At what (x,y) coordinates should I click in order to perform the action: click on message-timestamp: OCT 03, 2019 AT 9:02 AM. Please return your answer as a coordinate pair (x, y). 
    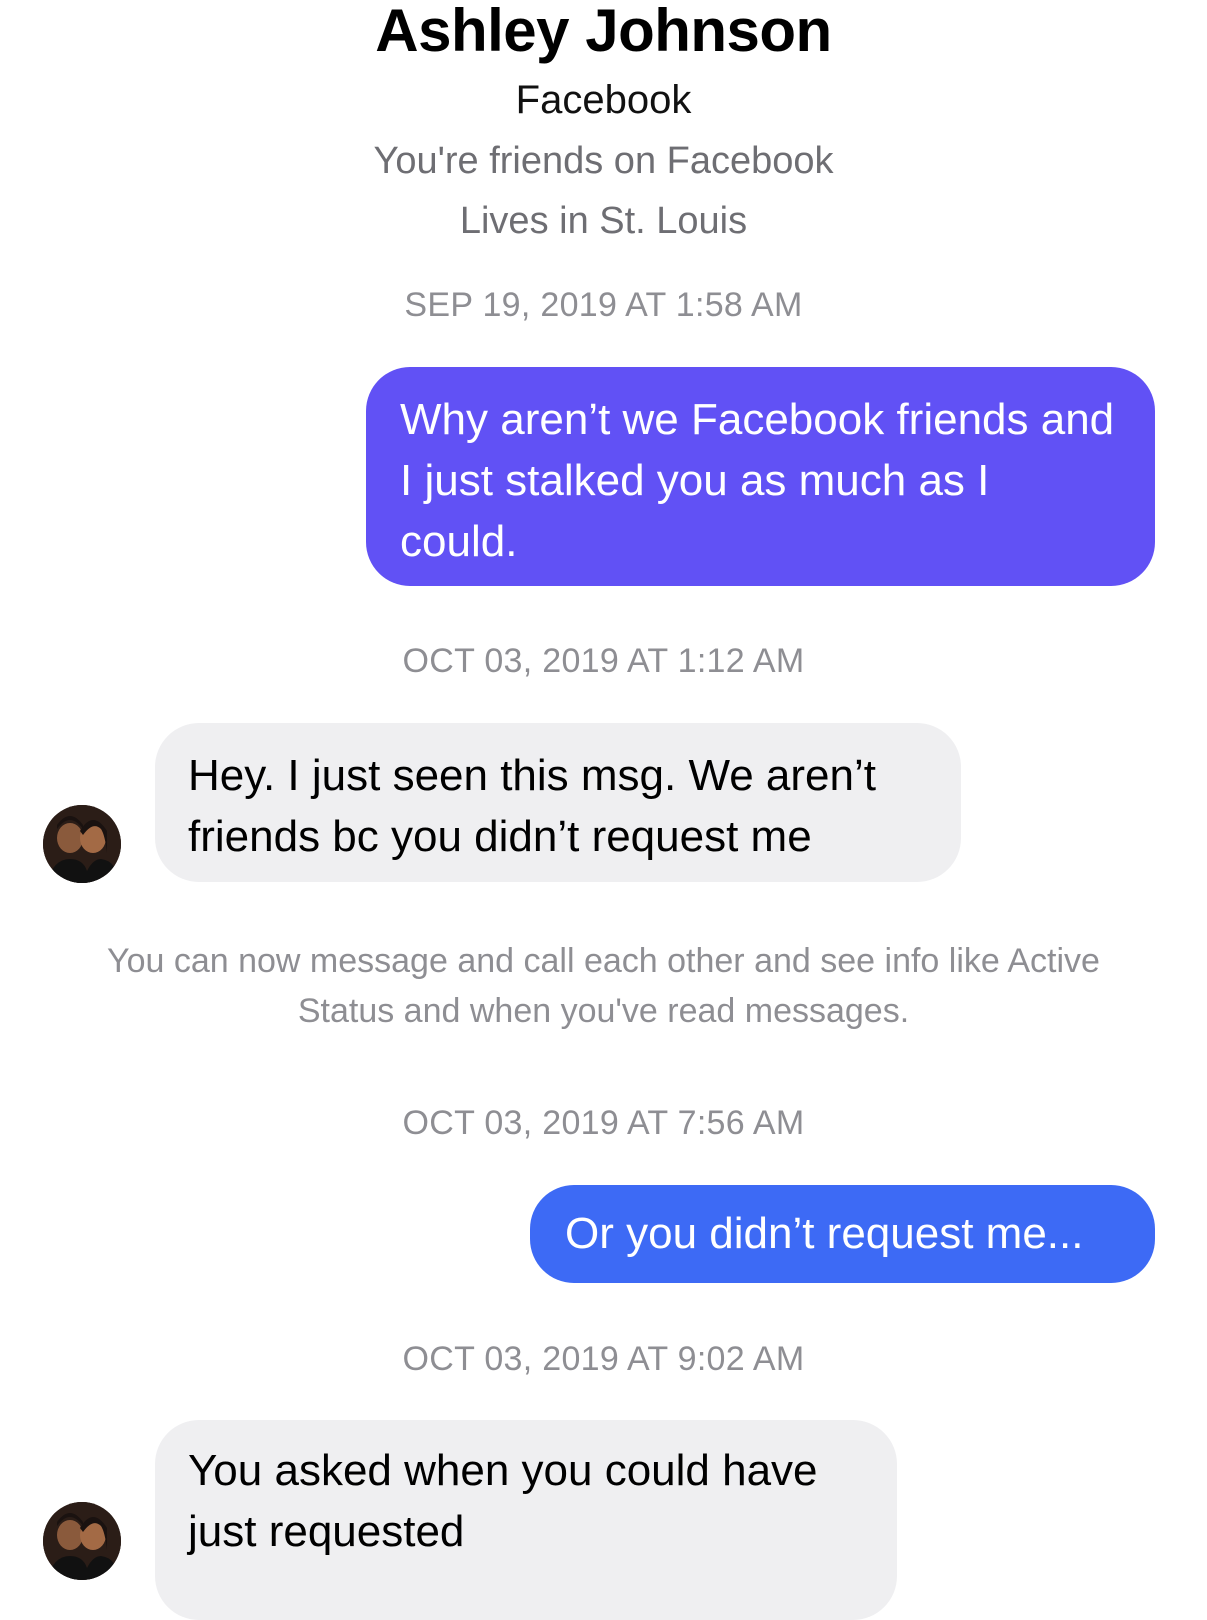
    Looking at the image, I should click on (603, 1359).